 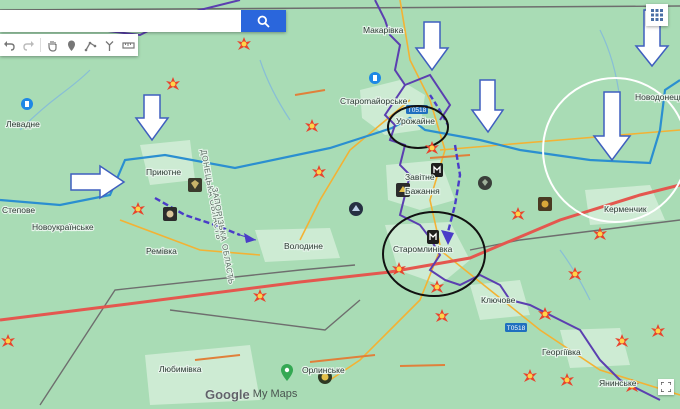 I want to click on place-label: Орлинське, so click(x=323, y=370).